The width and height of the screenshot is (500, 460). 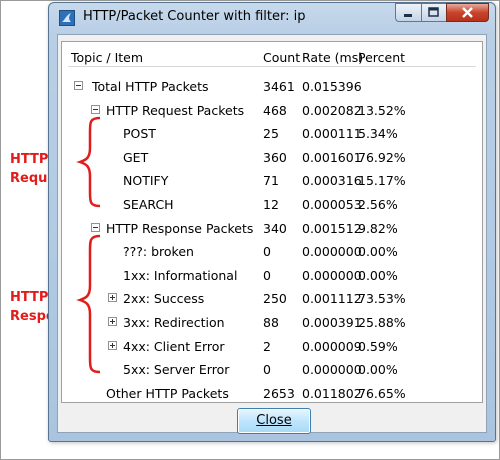 What do you see at coordinates (88, 162) in the screenshot?
I see `requests-brace` at bounding box center [88, 162].